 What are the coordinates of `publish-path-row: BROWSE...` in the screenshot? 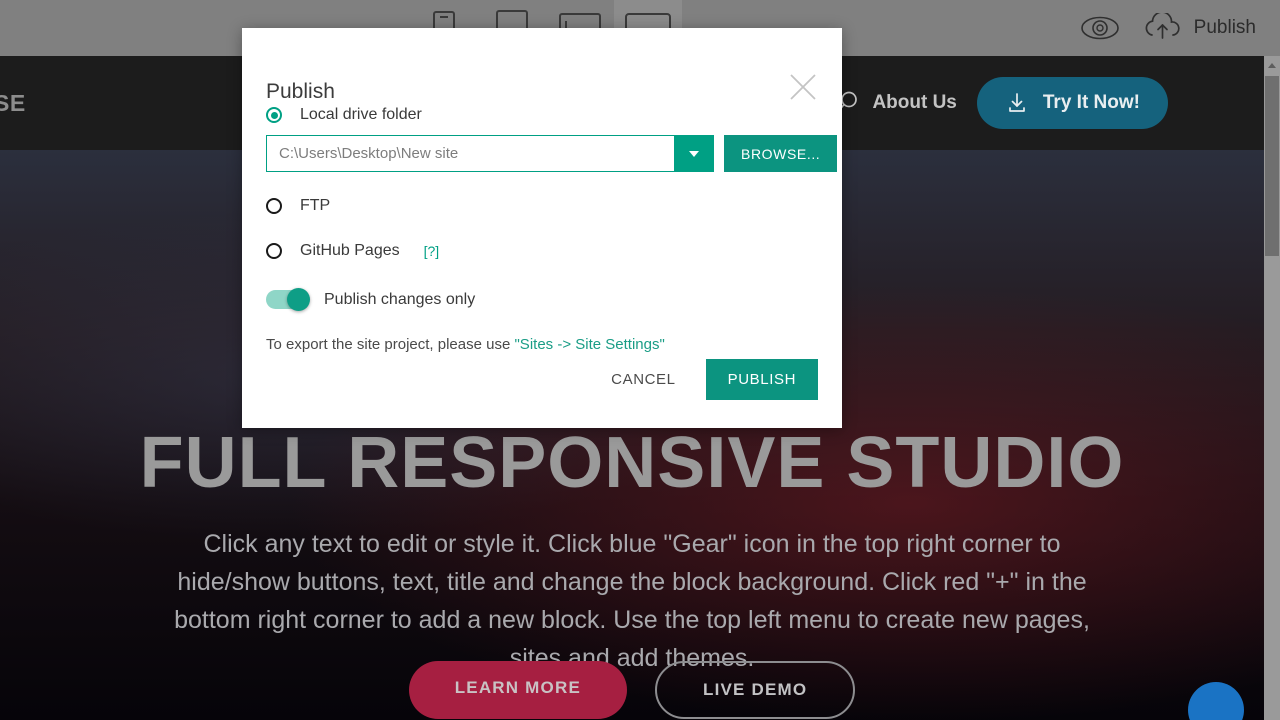 It's located at (552, 153).